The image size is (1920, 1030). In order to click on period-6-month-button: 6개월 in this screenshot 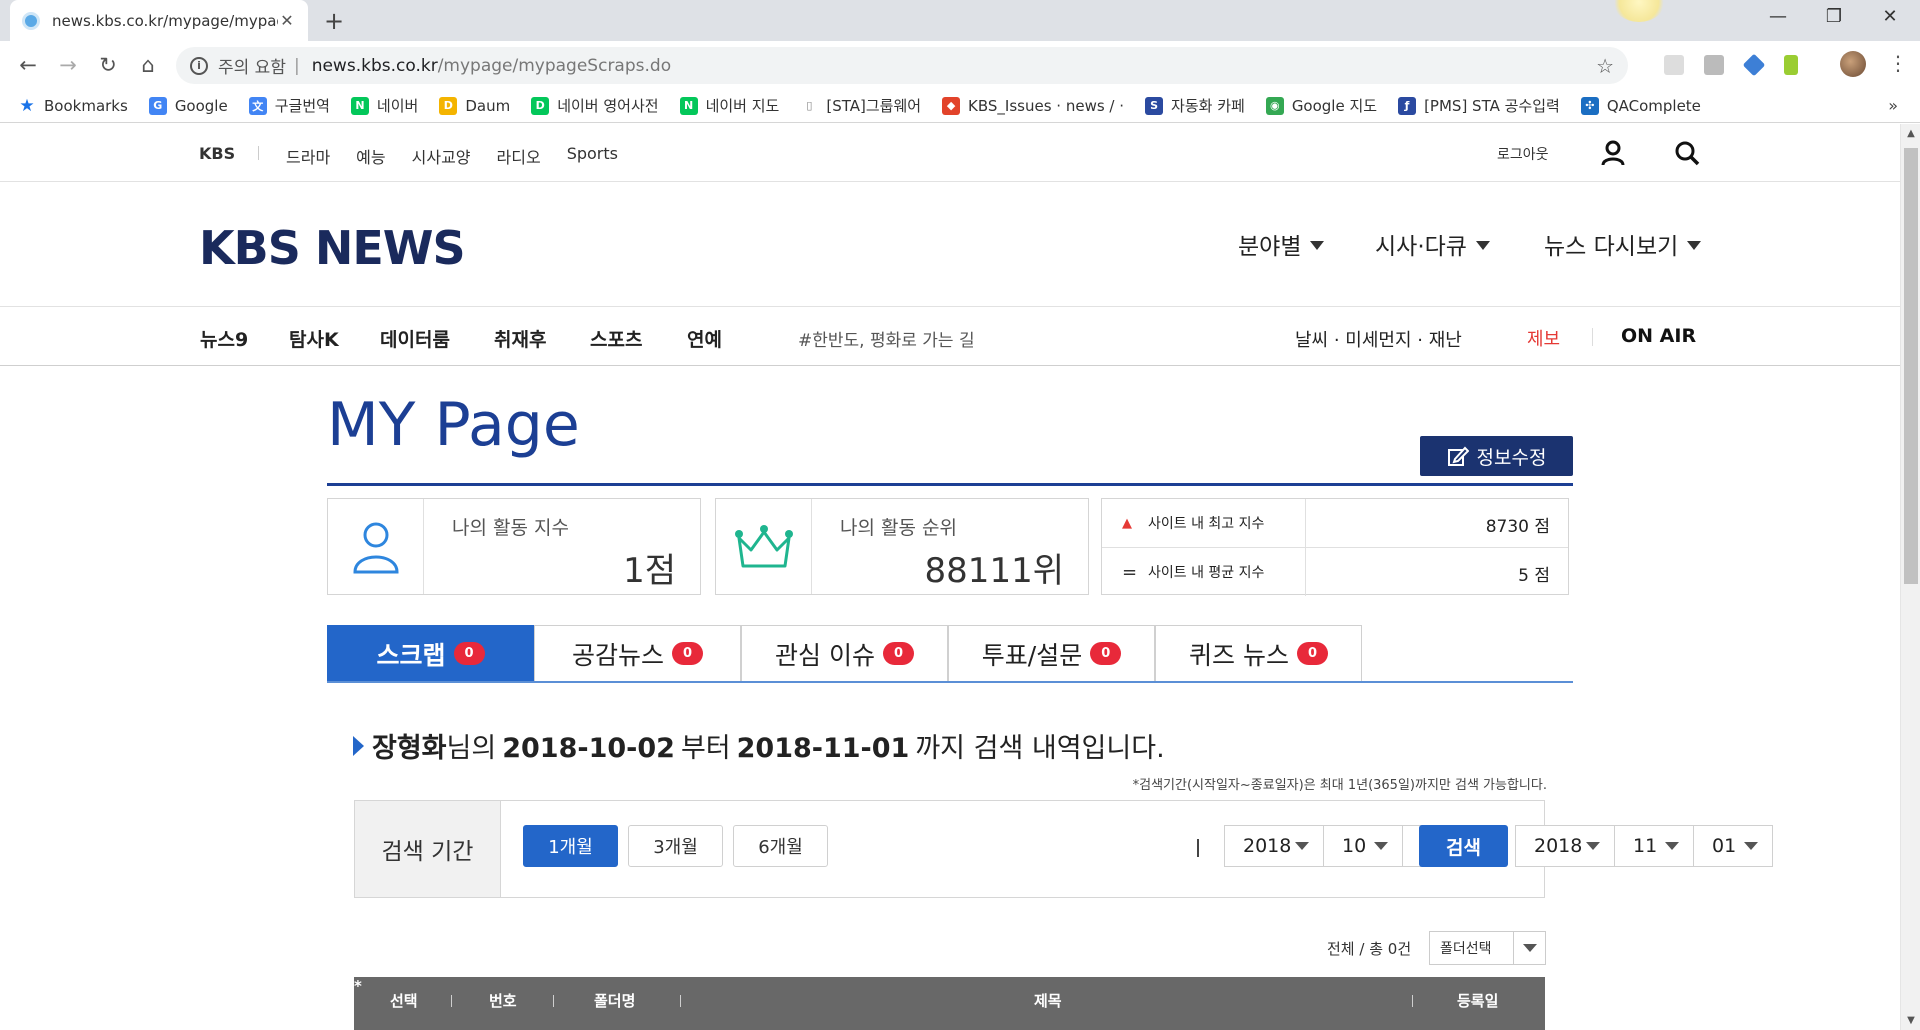, I will do `click(780, 846)`.